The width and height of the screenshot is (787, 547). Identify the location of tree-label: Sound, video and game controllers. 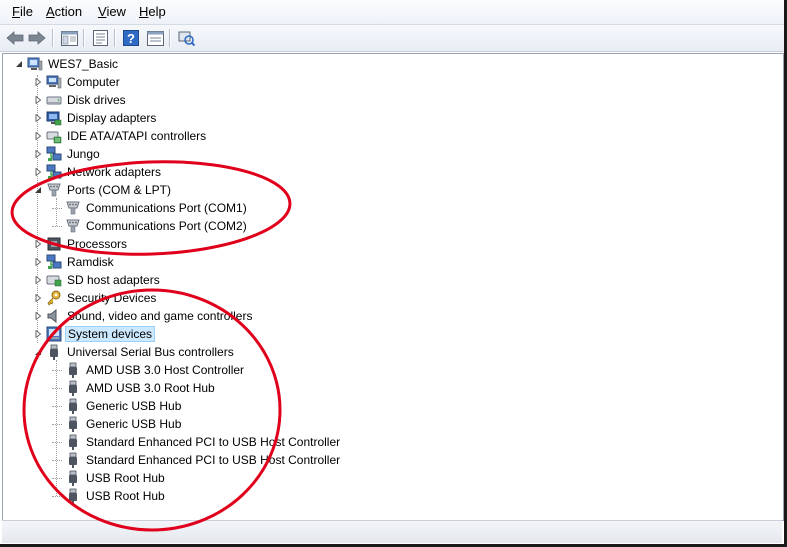
(160, 316).